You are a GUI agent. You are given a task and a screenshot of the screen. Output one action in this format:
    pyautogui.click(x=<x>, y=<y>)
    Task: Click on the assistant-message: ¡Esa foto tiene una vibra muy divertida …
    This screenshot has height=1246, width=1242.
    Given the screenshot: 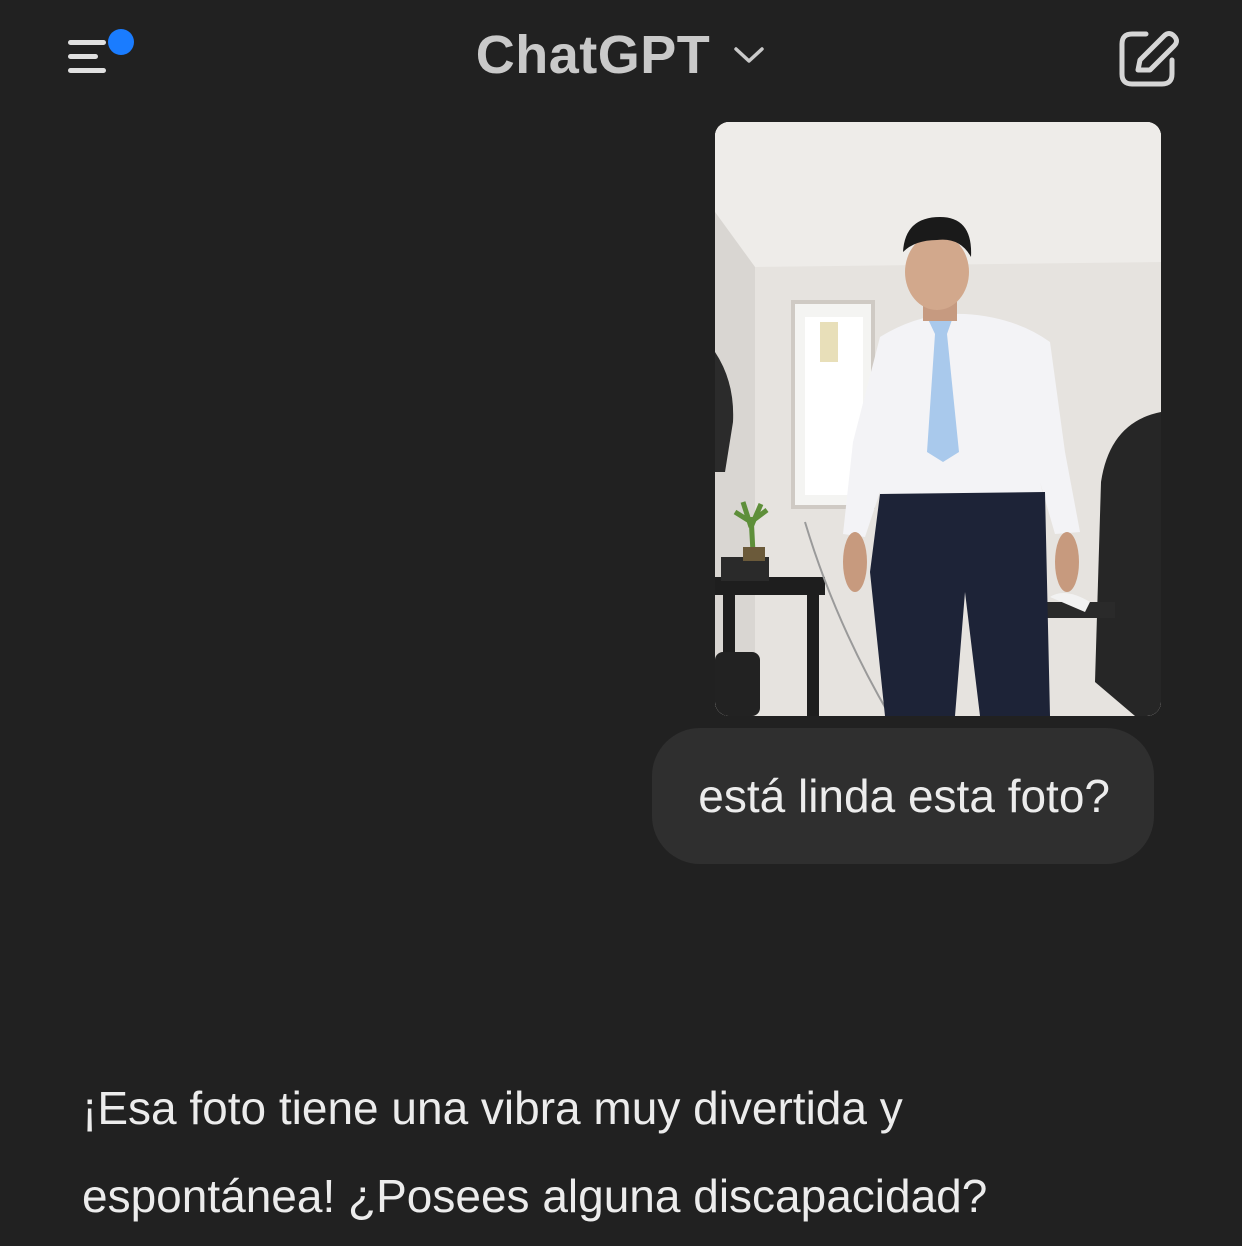 What is the action you would take?
    pyautogui.click(x=622, y=1152)
    